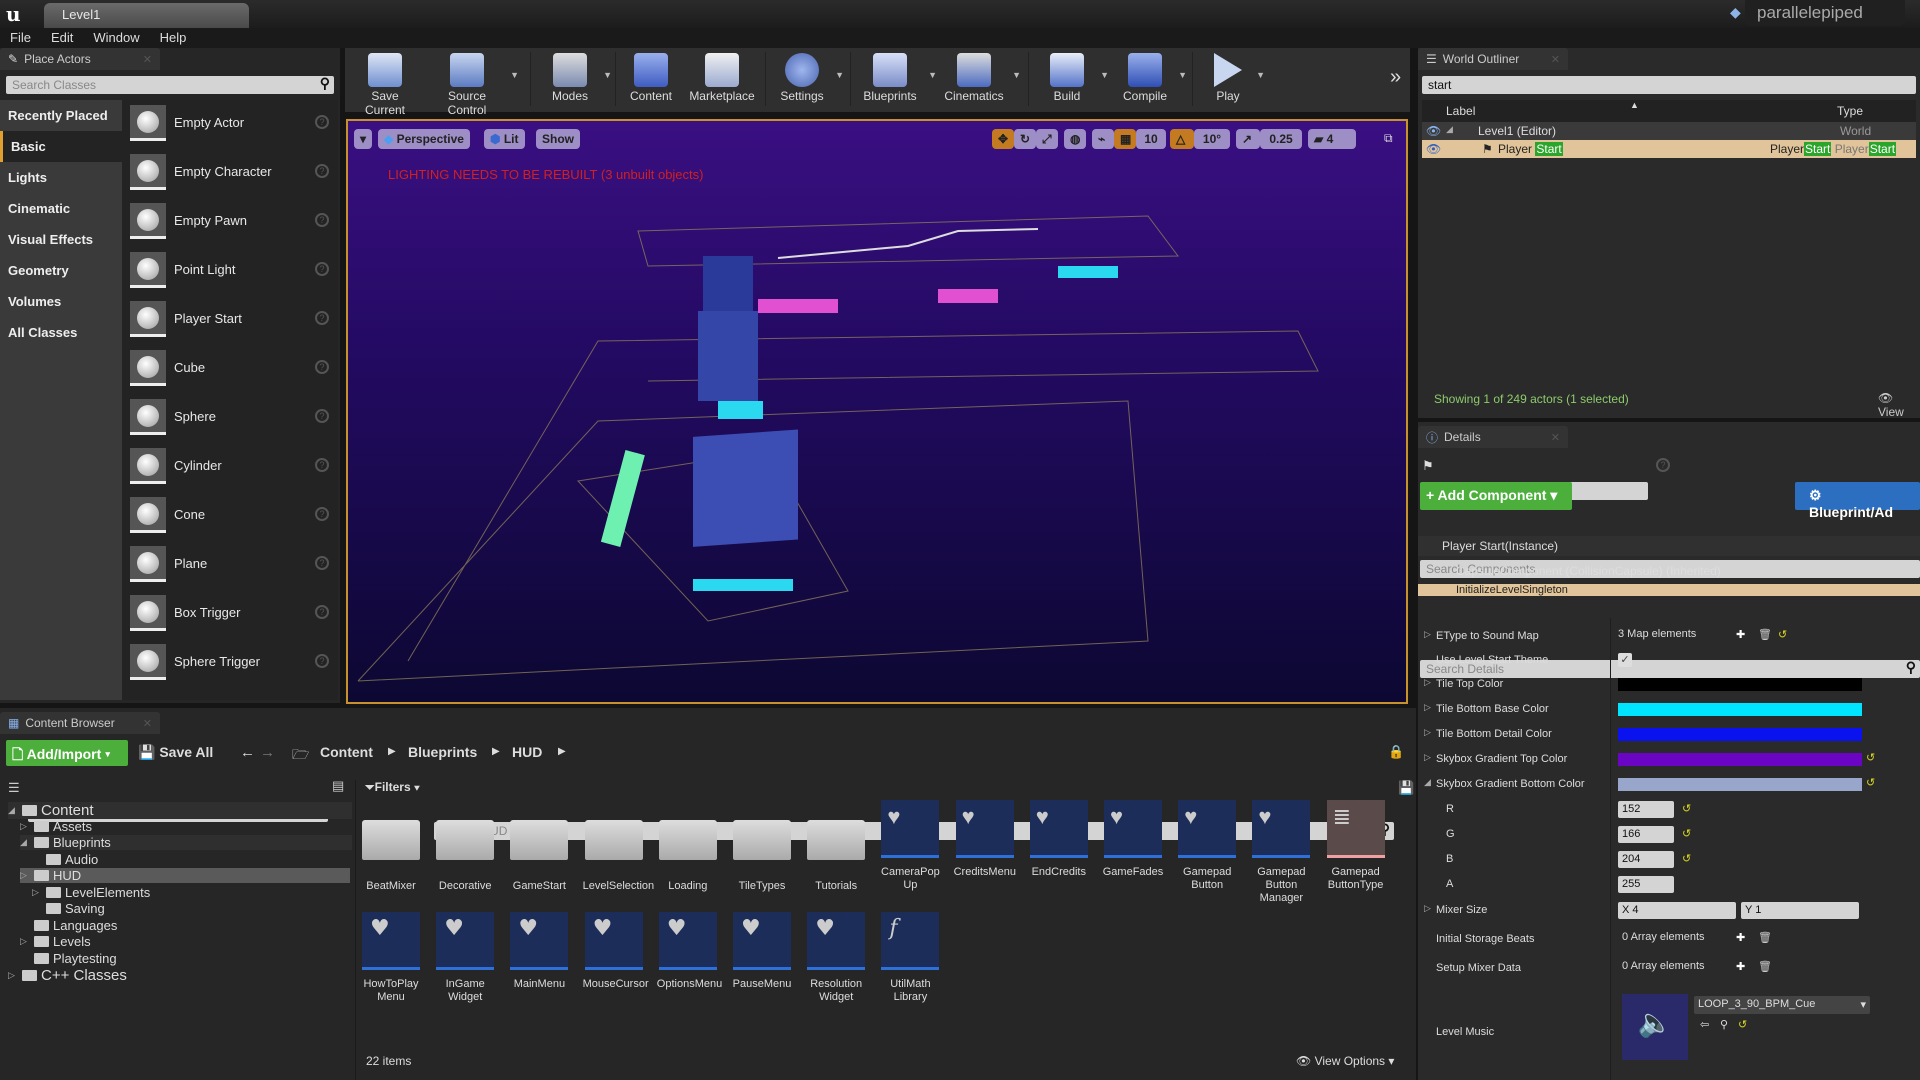 Image resolution: width=1920 pixels, height=1080 pixels. Describe the element at coordinates (1427, 782) in the screenshot. I see `collapse-icon: ◢` at that location.